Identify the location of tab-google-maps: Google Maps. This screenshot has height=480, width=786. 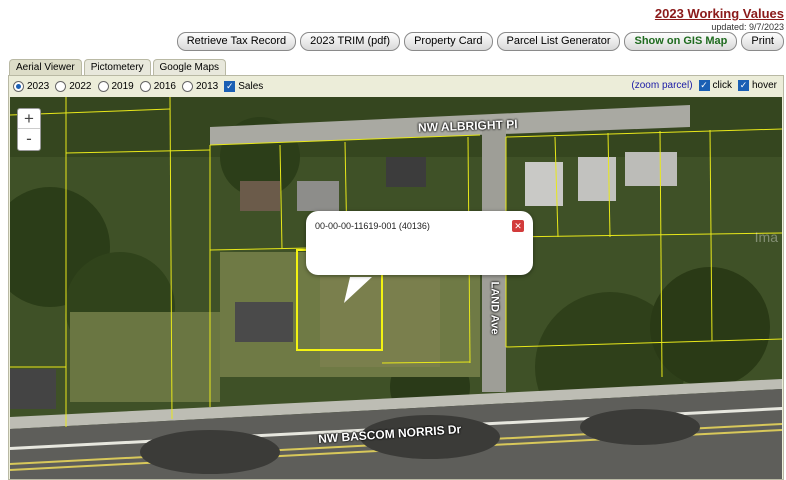
(189, 67).